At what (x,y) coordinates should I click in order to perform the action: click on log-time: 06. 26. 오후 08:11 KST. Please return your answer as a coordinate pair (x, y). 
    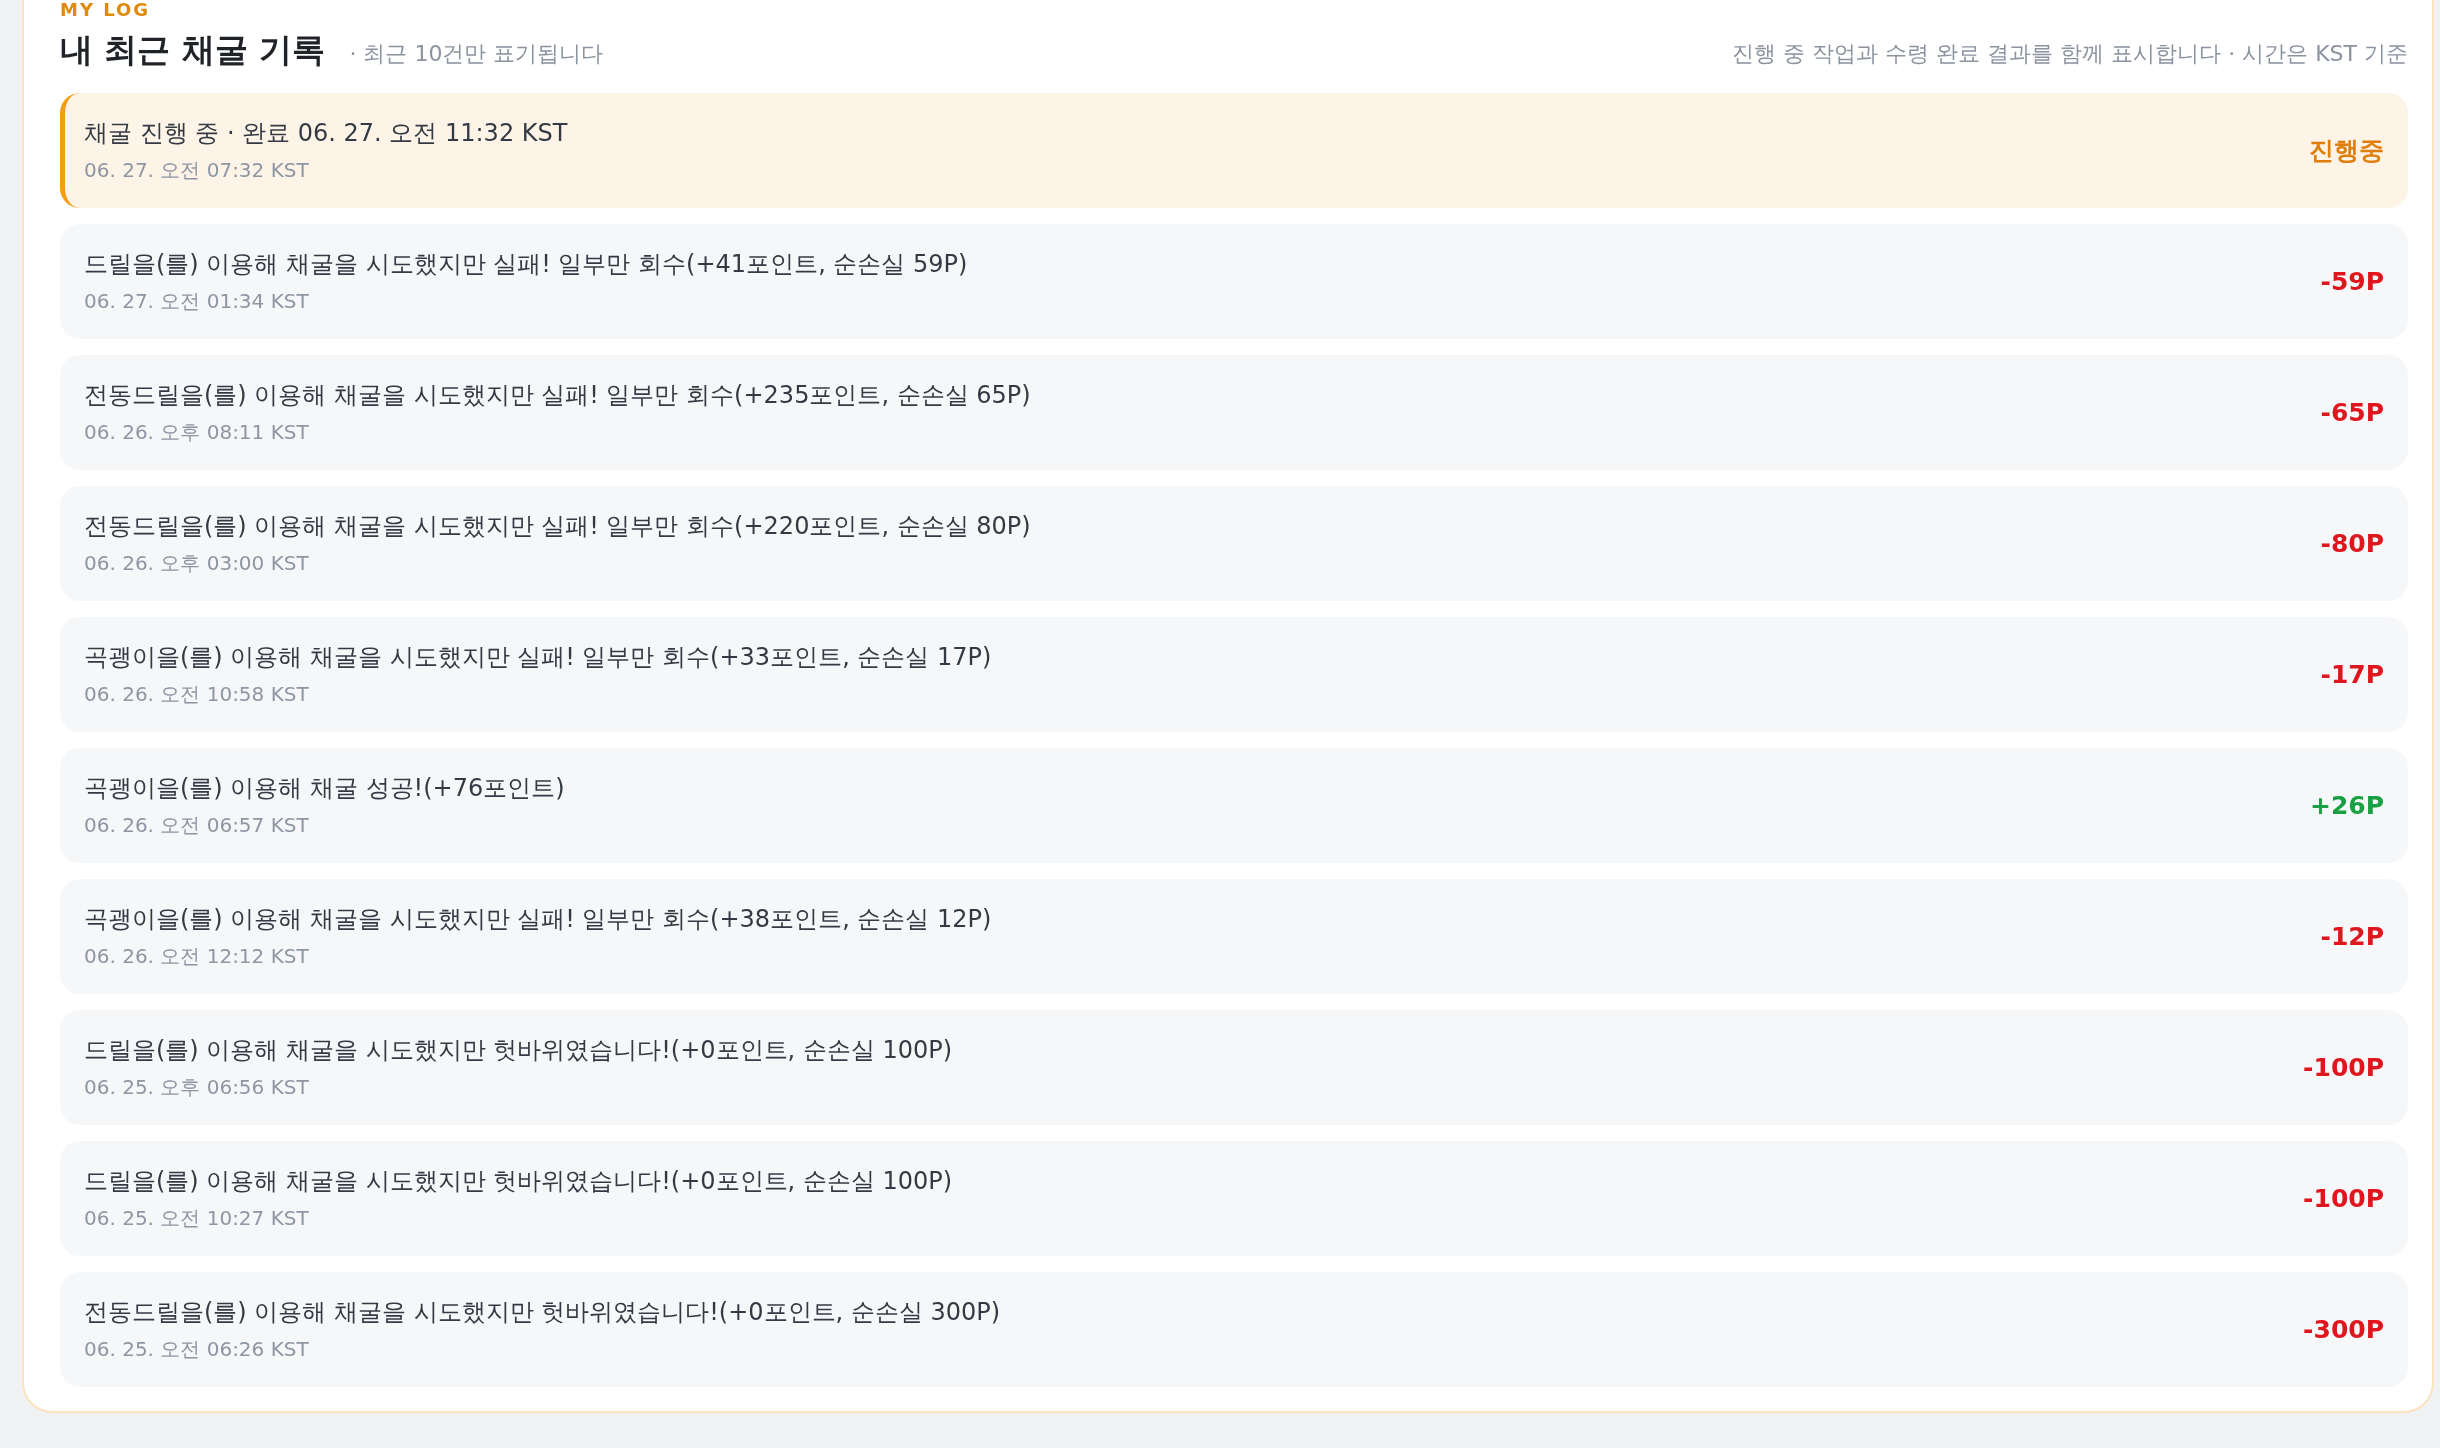
    Looking at the image, I should click on (197, 432).